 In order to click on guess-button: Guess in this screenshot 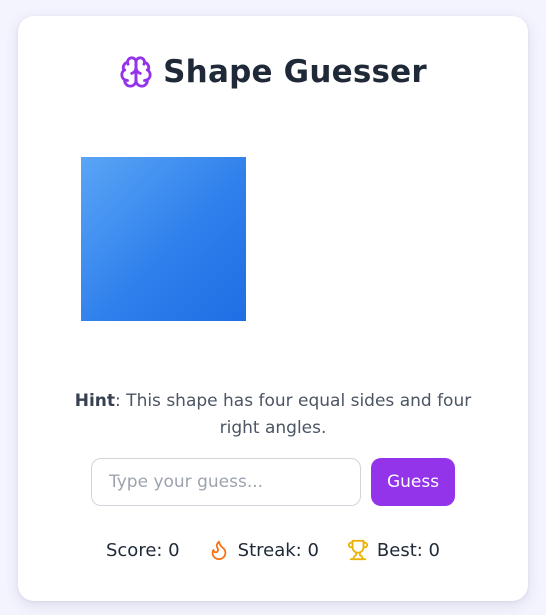, I will do `click(413, 482)`.